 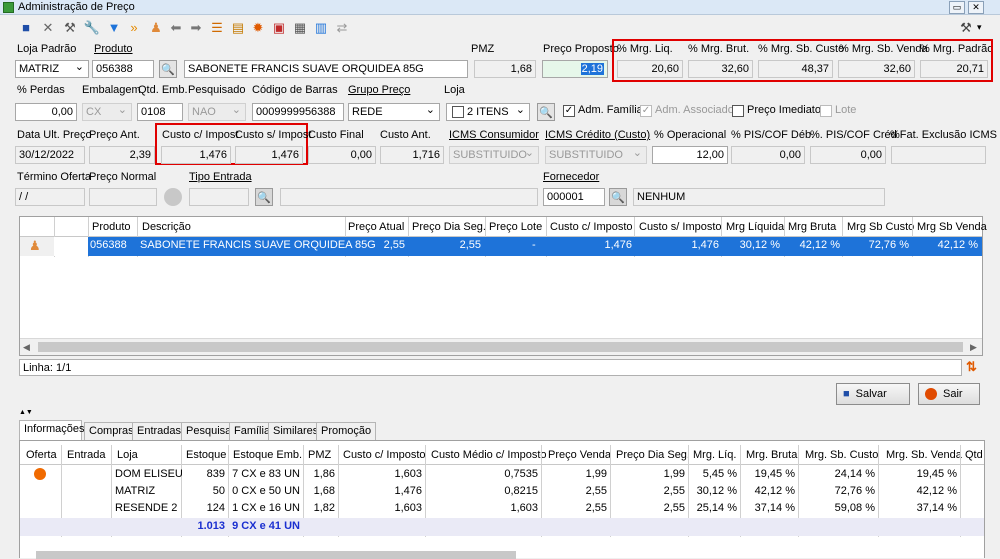 What do you see at coordinates (160, 112) in the screenshot?
I see `qtd-emb-input: 0108` at bounding box center [160, 112].